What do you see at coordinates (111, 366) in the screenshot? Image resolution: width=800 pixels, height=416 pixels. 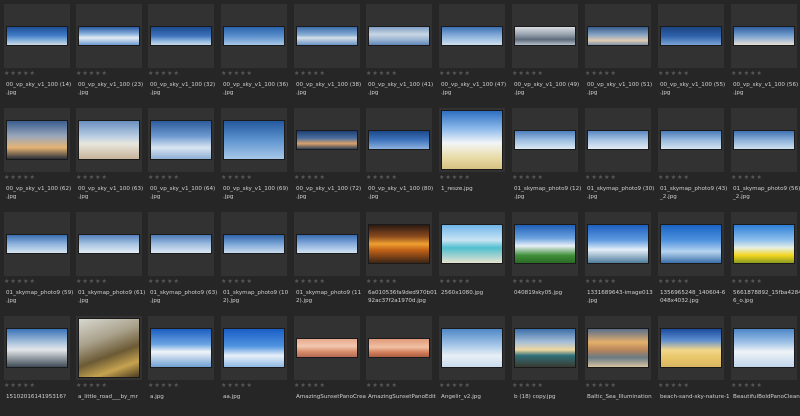 I see `thumbnail-item: ★★★★★ a_little_road___by_mr` at bounding box center [111, 366].